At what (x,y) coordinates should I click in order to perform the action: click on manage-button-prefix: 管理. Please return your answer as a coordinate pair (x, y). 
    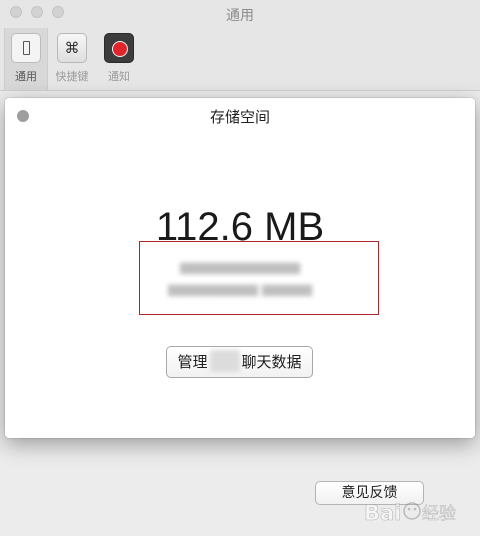
    Looking at the image, I should click on (192, 362).